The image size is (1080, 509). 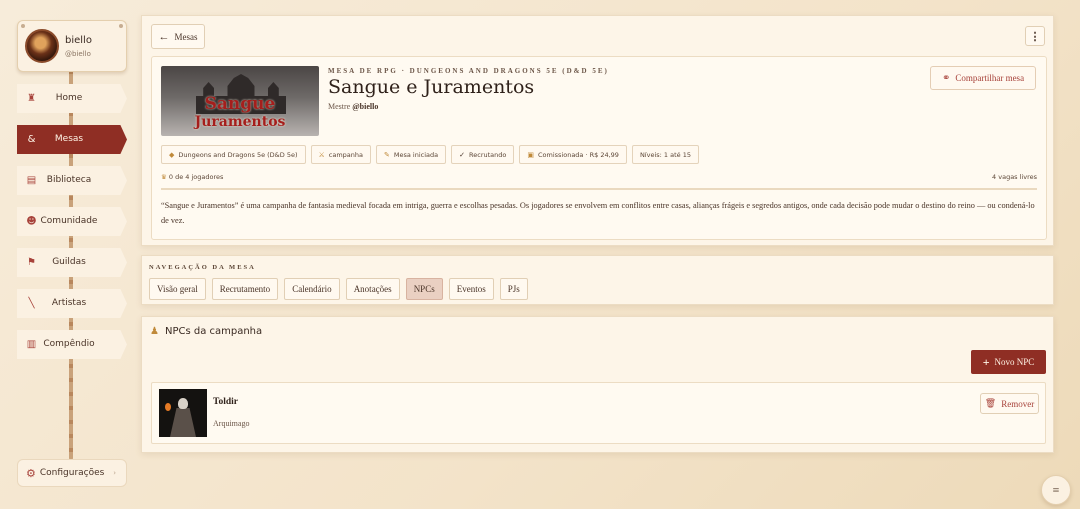 I want to click on tag-system: ◆ Dungeons and Dragons 5e (D&D 5e), so click(x=233, y=154).